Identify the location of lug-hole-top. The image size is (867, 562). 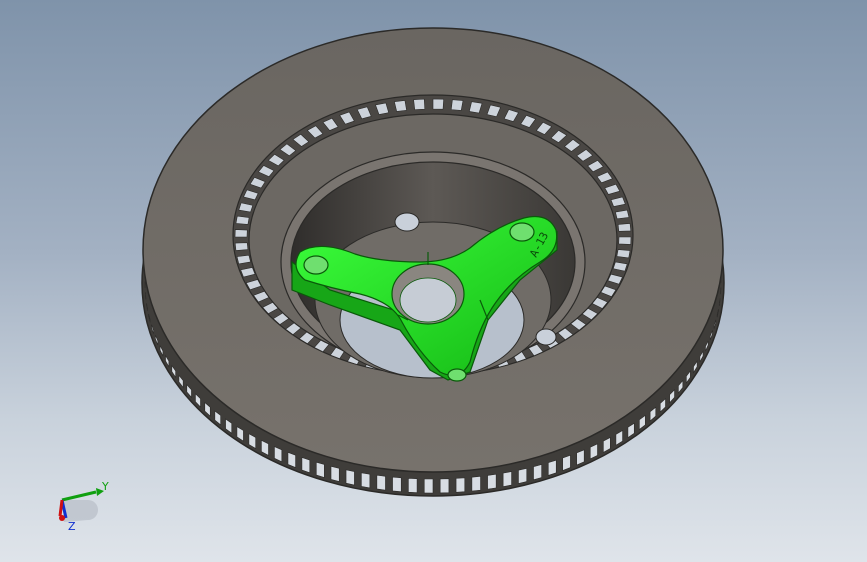
(407, 222).